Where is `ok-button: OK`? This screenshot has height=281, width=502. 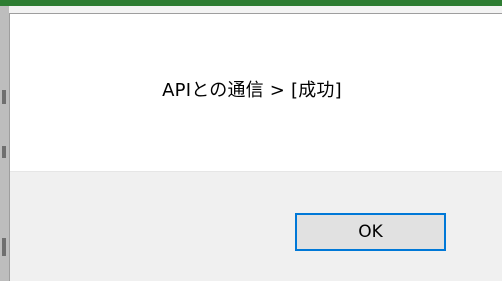 ok-button: OK is located at coordinates (370, 232).